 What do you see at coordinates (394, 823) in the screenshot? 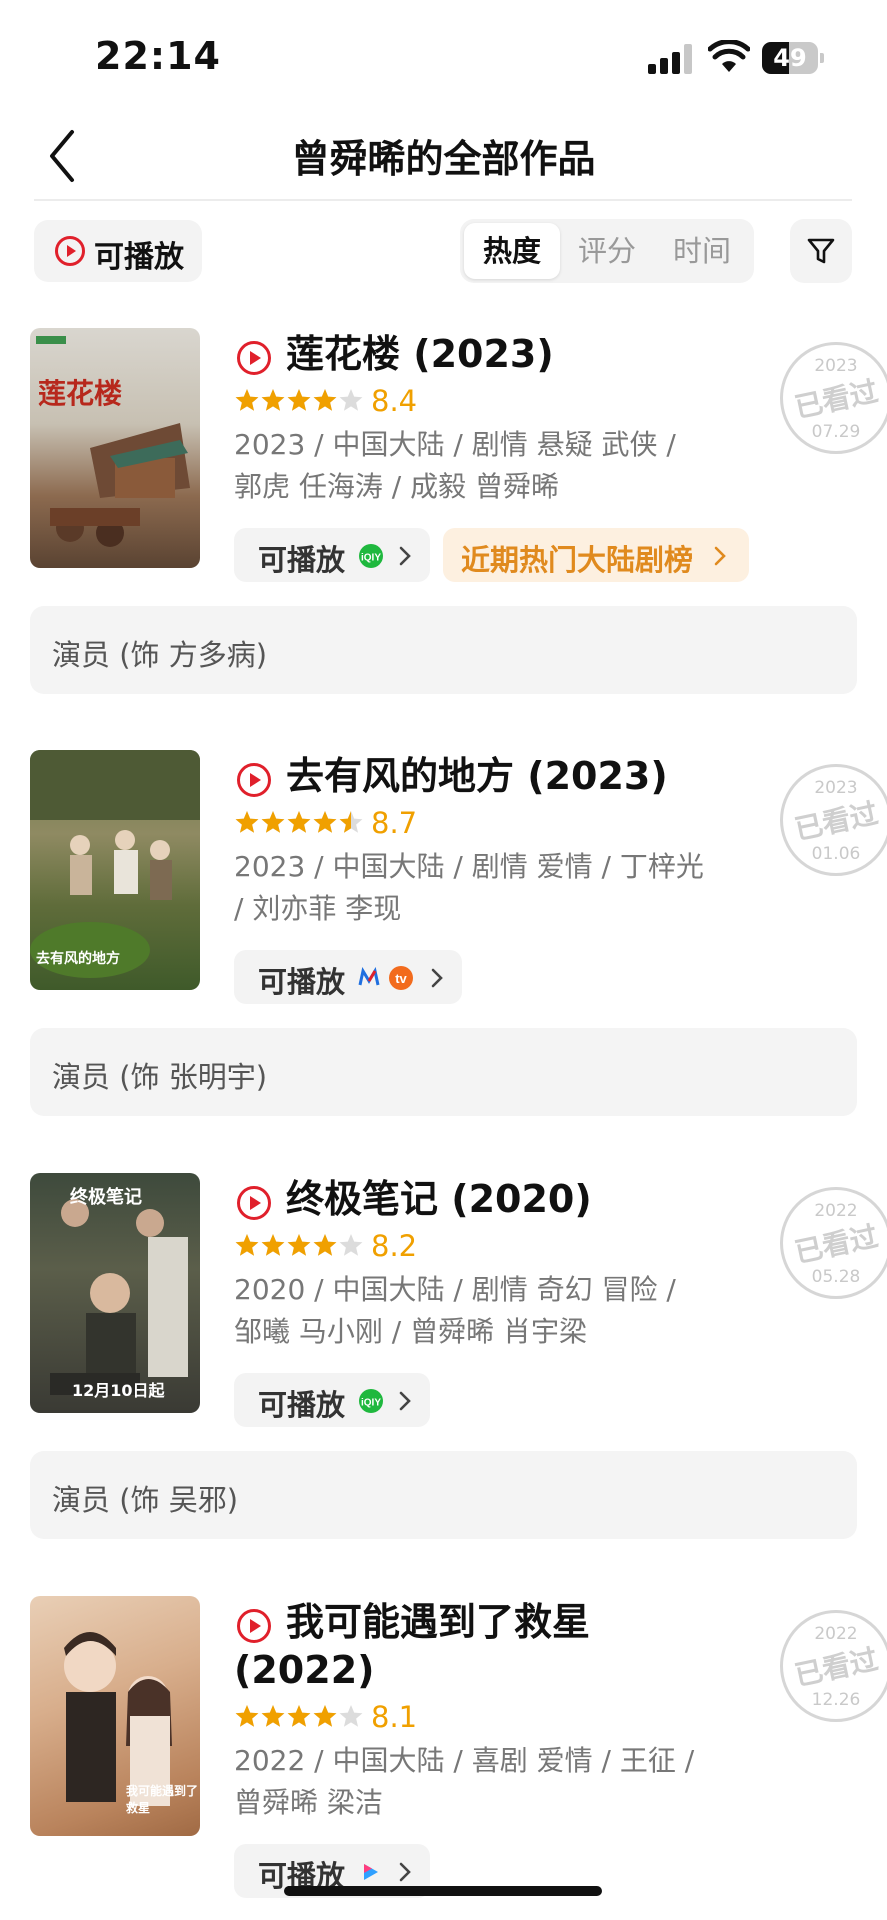
I see `rating-score: 8.7` at bounding box center [394, 823].